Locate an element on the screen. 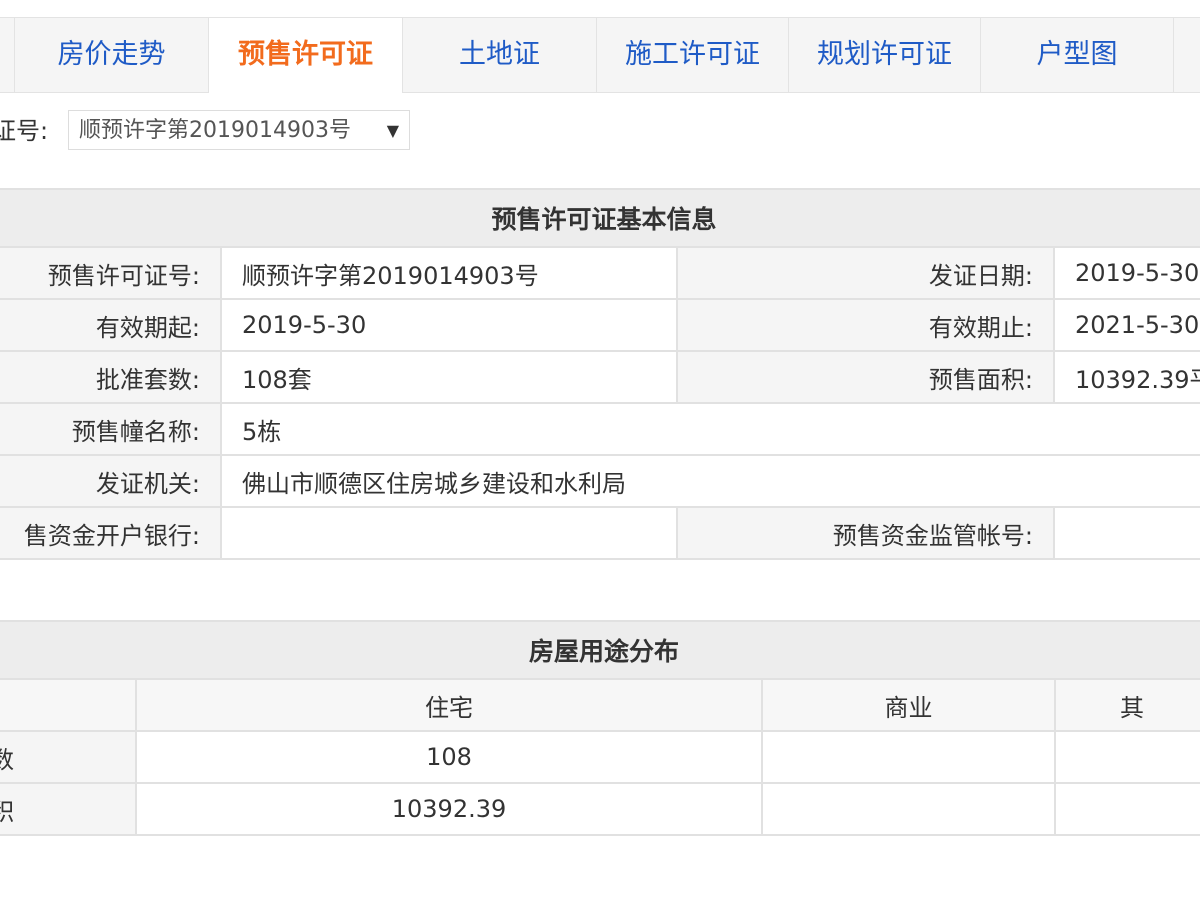 The image size is (1200, 900). table-row: 预售许可证号: 顺预许字第2019014903号 发证日期: 2019-5-30 is located at coordinates (600, 273).